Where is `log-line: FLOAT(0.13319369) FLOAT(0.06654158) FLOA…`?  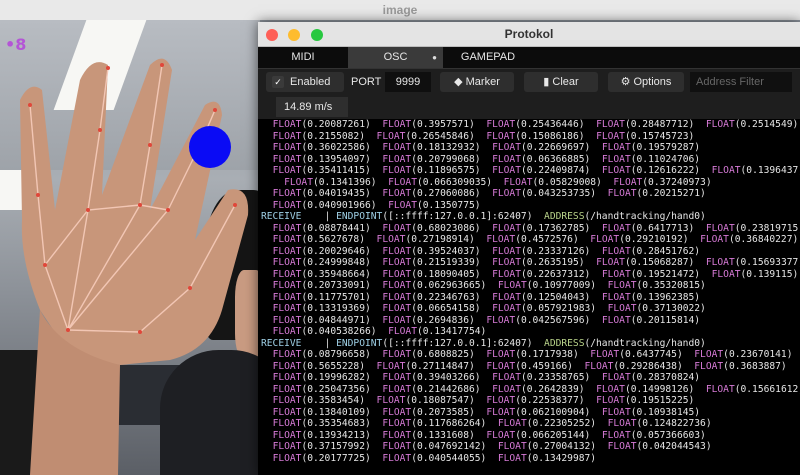 log-line: FLOAT(0.13319369) FLOAT(0.06654158) FLOA… is located at coordinates (489, 308).